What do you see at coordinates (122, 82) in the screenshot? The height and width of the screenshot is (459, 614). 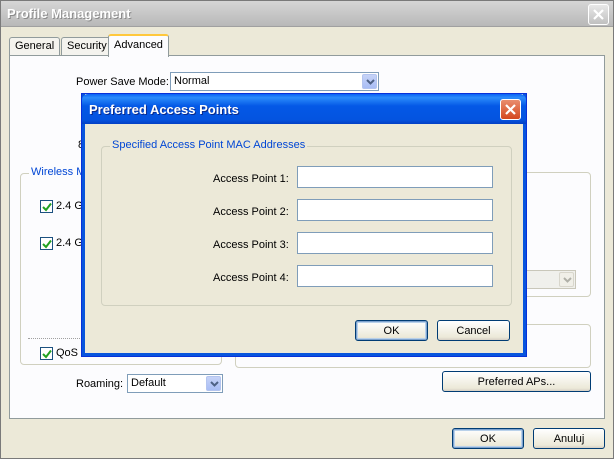 I see `power-save-mode-label: Power Save Mode:` at bounding box center [122, 82].